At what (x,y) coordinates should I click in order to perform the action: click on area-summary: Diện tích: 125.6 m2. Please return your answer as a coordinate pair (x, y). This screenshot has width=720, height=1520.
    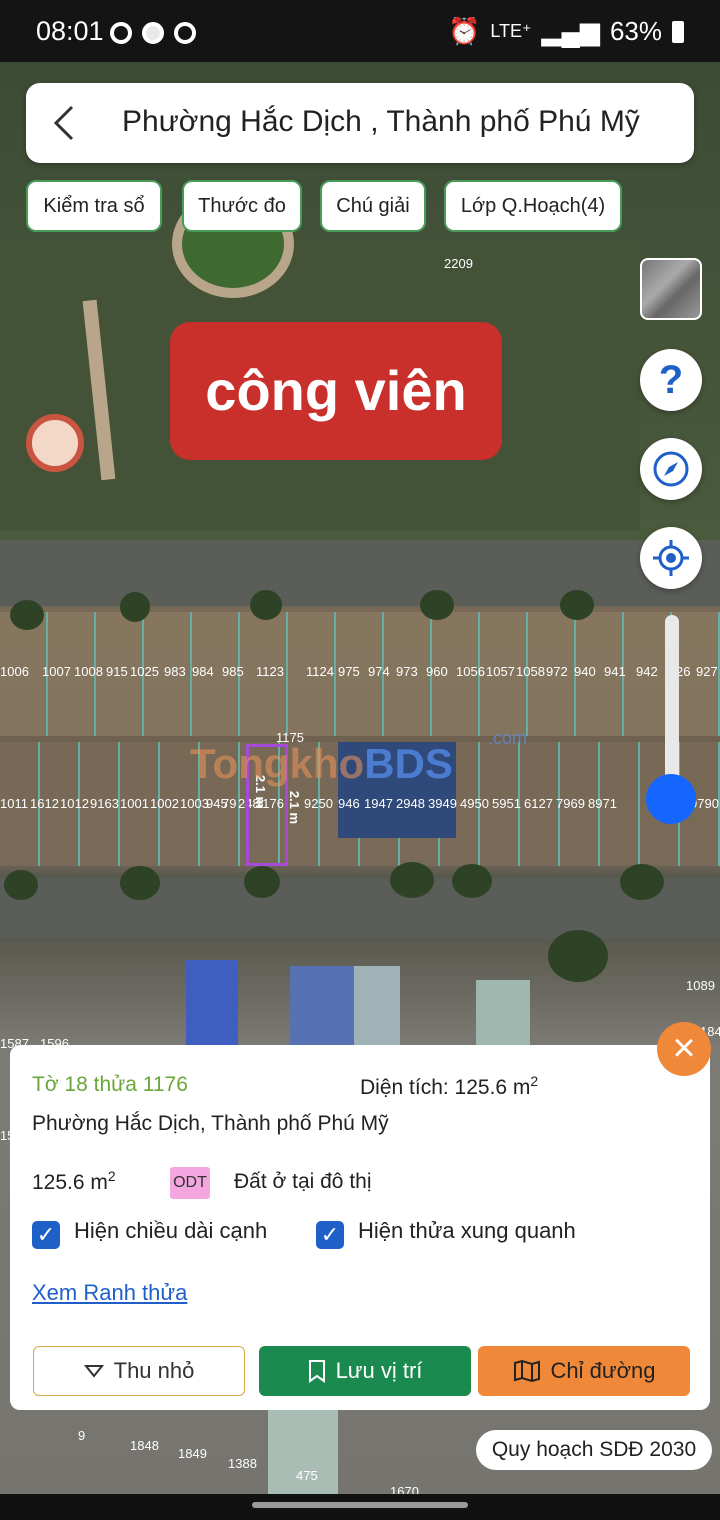
    Looking at the image, I should click on (449, 1086).